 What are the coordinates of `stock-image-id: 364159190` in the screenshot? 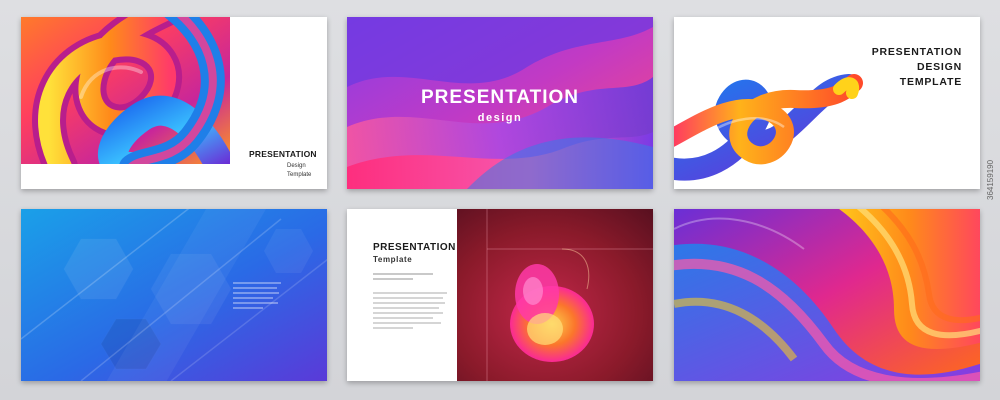 It's located at (990, 179).